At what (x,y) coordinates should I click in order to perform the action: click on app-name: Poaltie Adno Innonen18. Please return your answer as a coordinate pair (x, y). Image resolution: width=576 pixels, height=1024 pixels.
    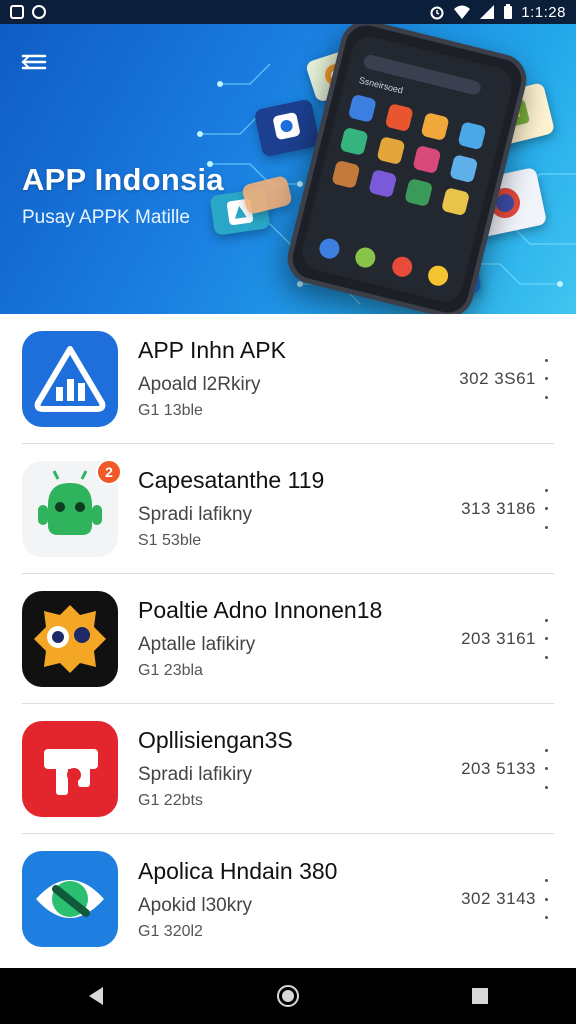
    Looking at the image, I should click on (260, 610).